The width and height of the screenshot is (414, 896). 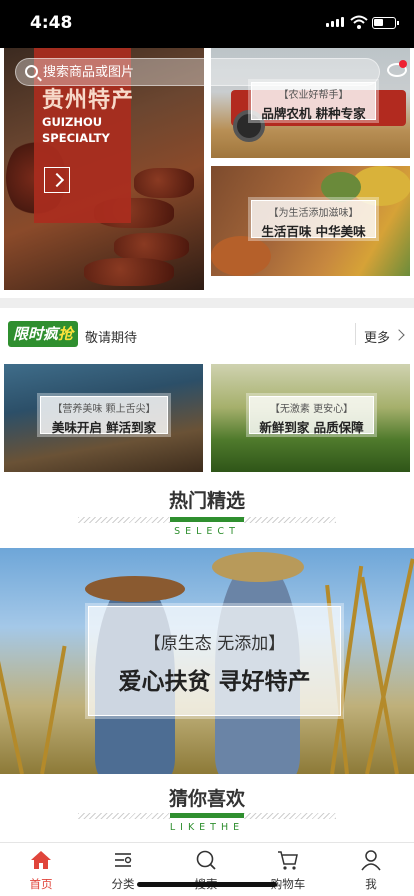 What do you see at coordinates (123, 860) in the screenshot?
I see `category-icon` at bounding box center [123, 860].